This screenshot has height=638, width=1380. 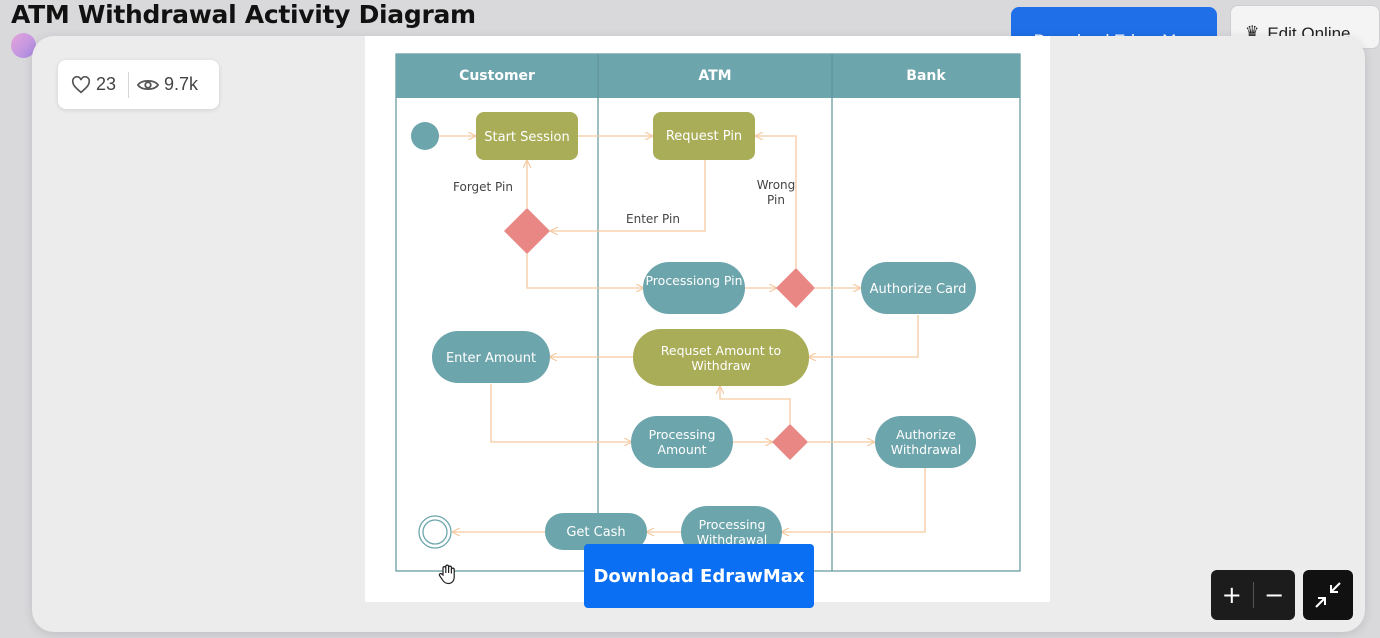 What do you see at coordinates (243, 14) in the screenshot?
I see `page-title: ATM Withdrawal Activity Diagram` at bounding box center [243, 14].